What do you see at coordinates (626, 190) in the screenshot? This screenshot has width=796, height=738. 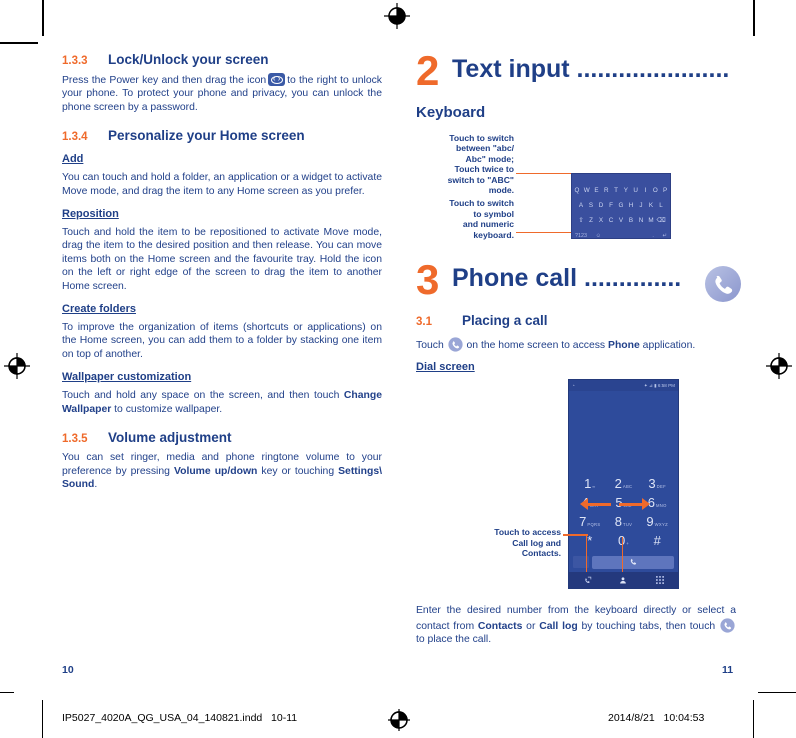 I see `key-Y: Y` at bounding box center [626, 190].